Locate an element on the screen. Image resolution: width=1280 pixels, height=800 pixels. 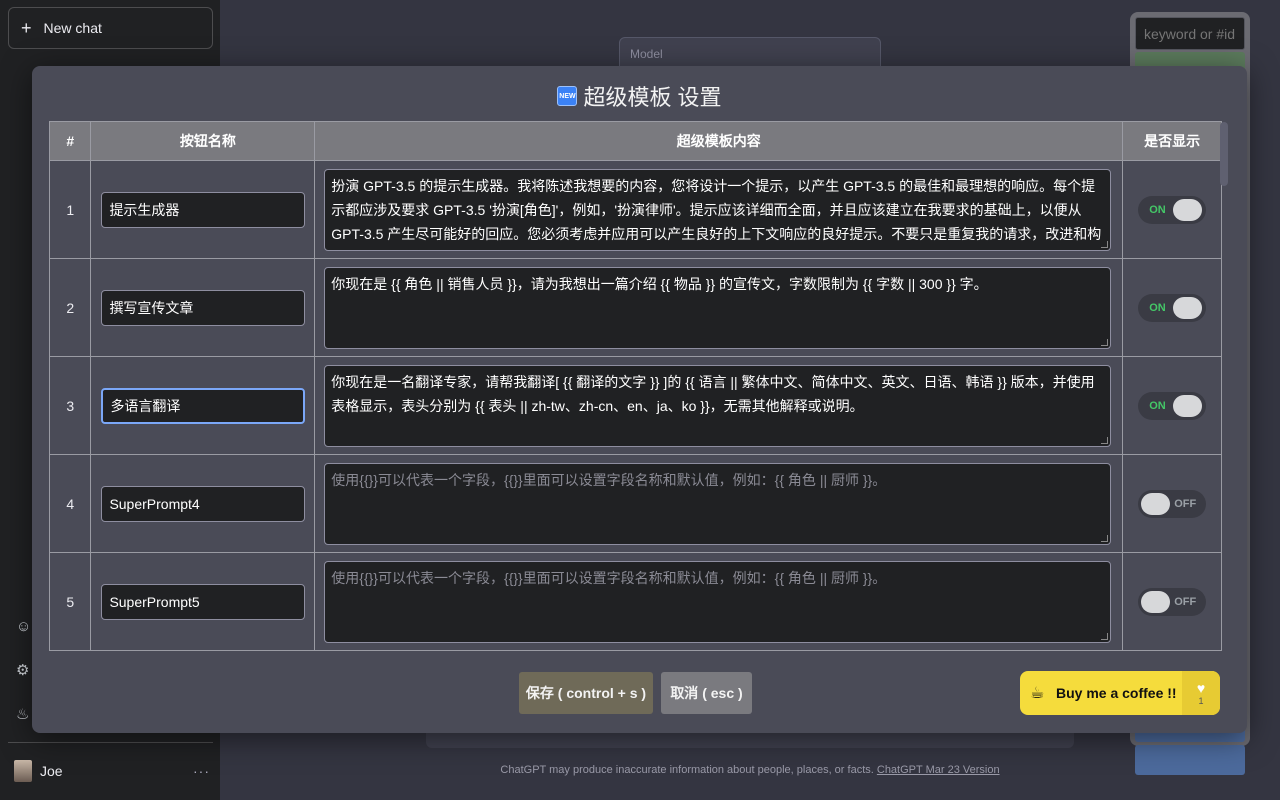
row-number: 2 is located at coordinates (70, 308).